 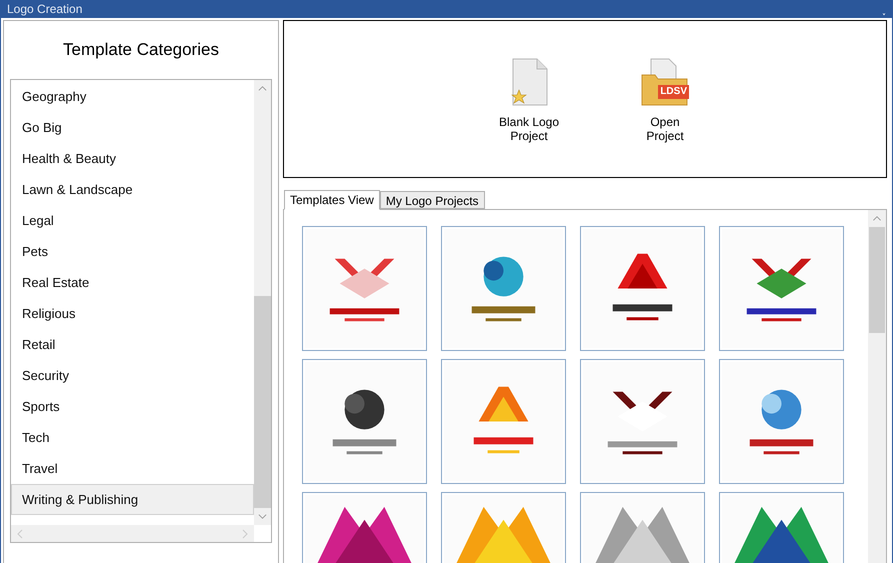 I want to click on tab: Templates View, so click(x=332, y=200).